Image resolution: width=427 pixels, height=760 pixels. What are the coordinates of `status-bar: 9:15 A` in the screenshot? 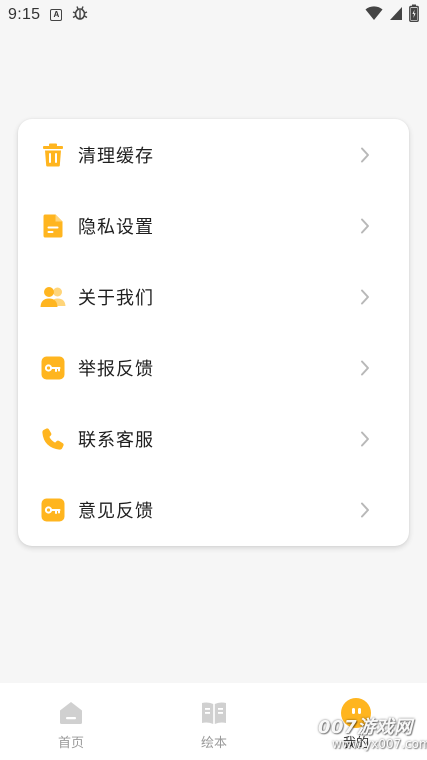 It's located at (213, 15).